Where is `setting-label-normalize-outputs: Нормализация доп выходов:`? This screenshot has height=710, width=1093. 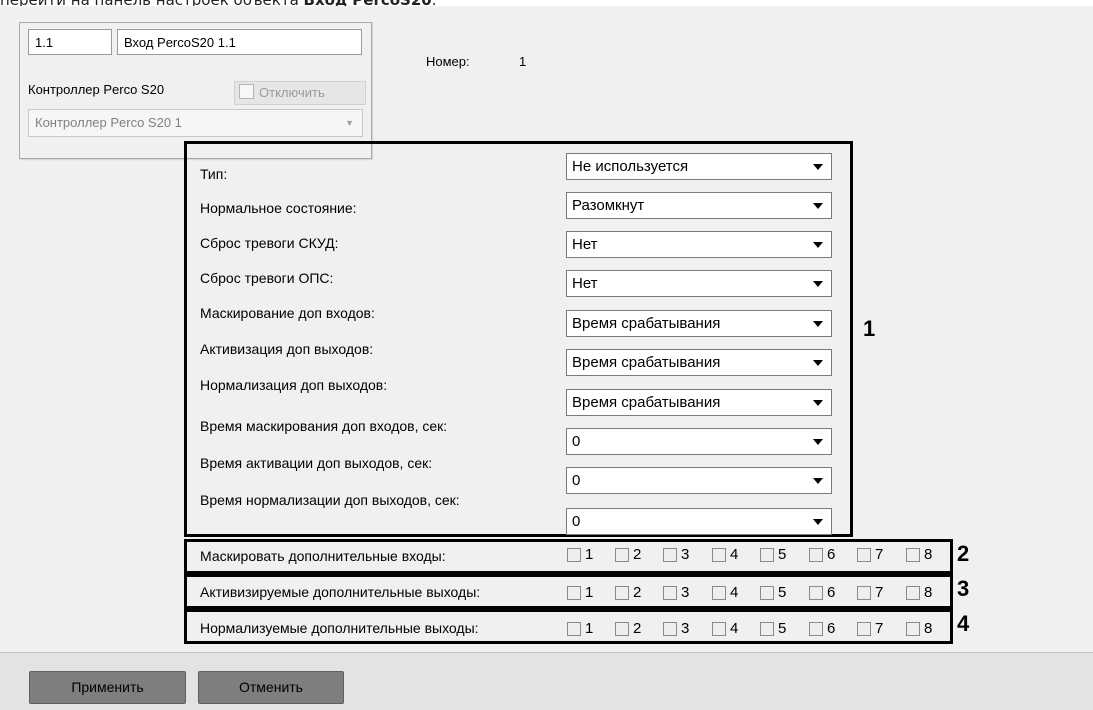 setting-label-normalize-outputs: Нормализация доп выходов: is located at coordinates (294, 385).